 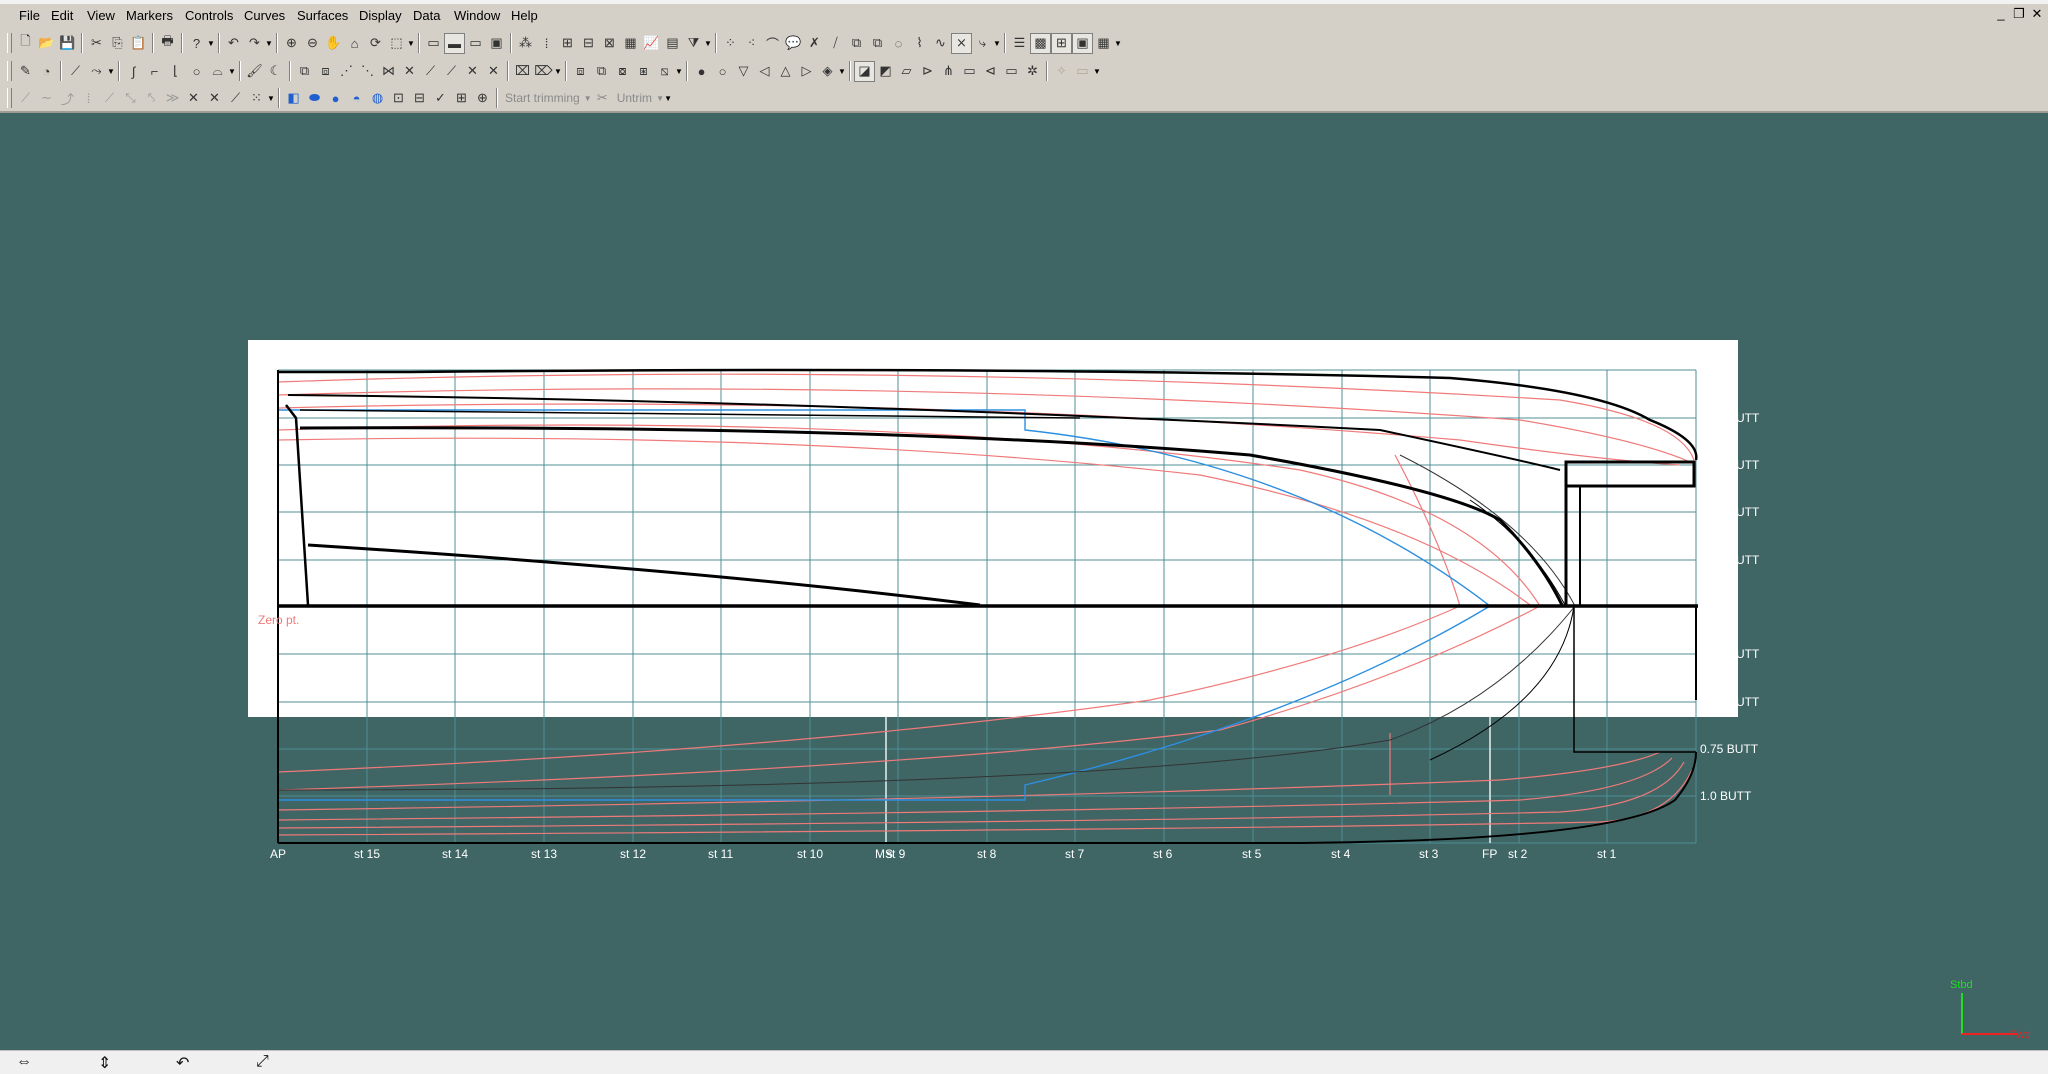 What do you see at coordinates (997, 43) in the screenshot?
I see `curve-dropdown-icon: ▼` at bounding box center [997, 43].